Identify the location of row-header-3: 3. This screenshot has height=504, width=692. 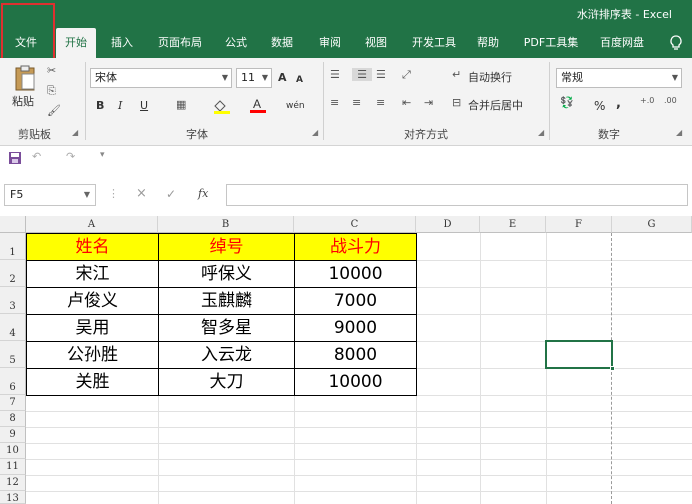
(13, 300).